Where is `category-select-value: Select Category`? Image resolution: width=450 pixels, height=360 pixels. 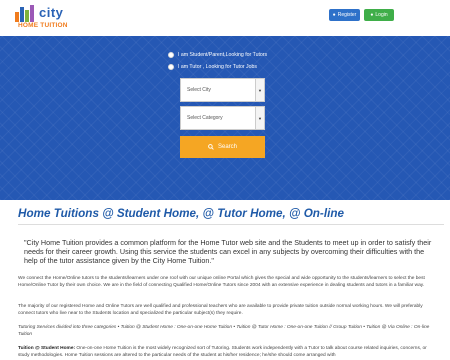
category-select-value: Select Category is located at coordinates (205, 118).